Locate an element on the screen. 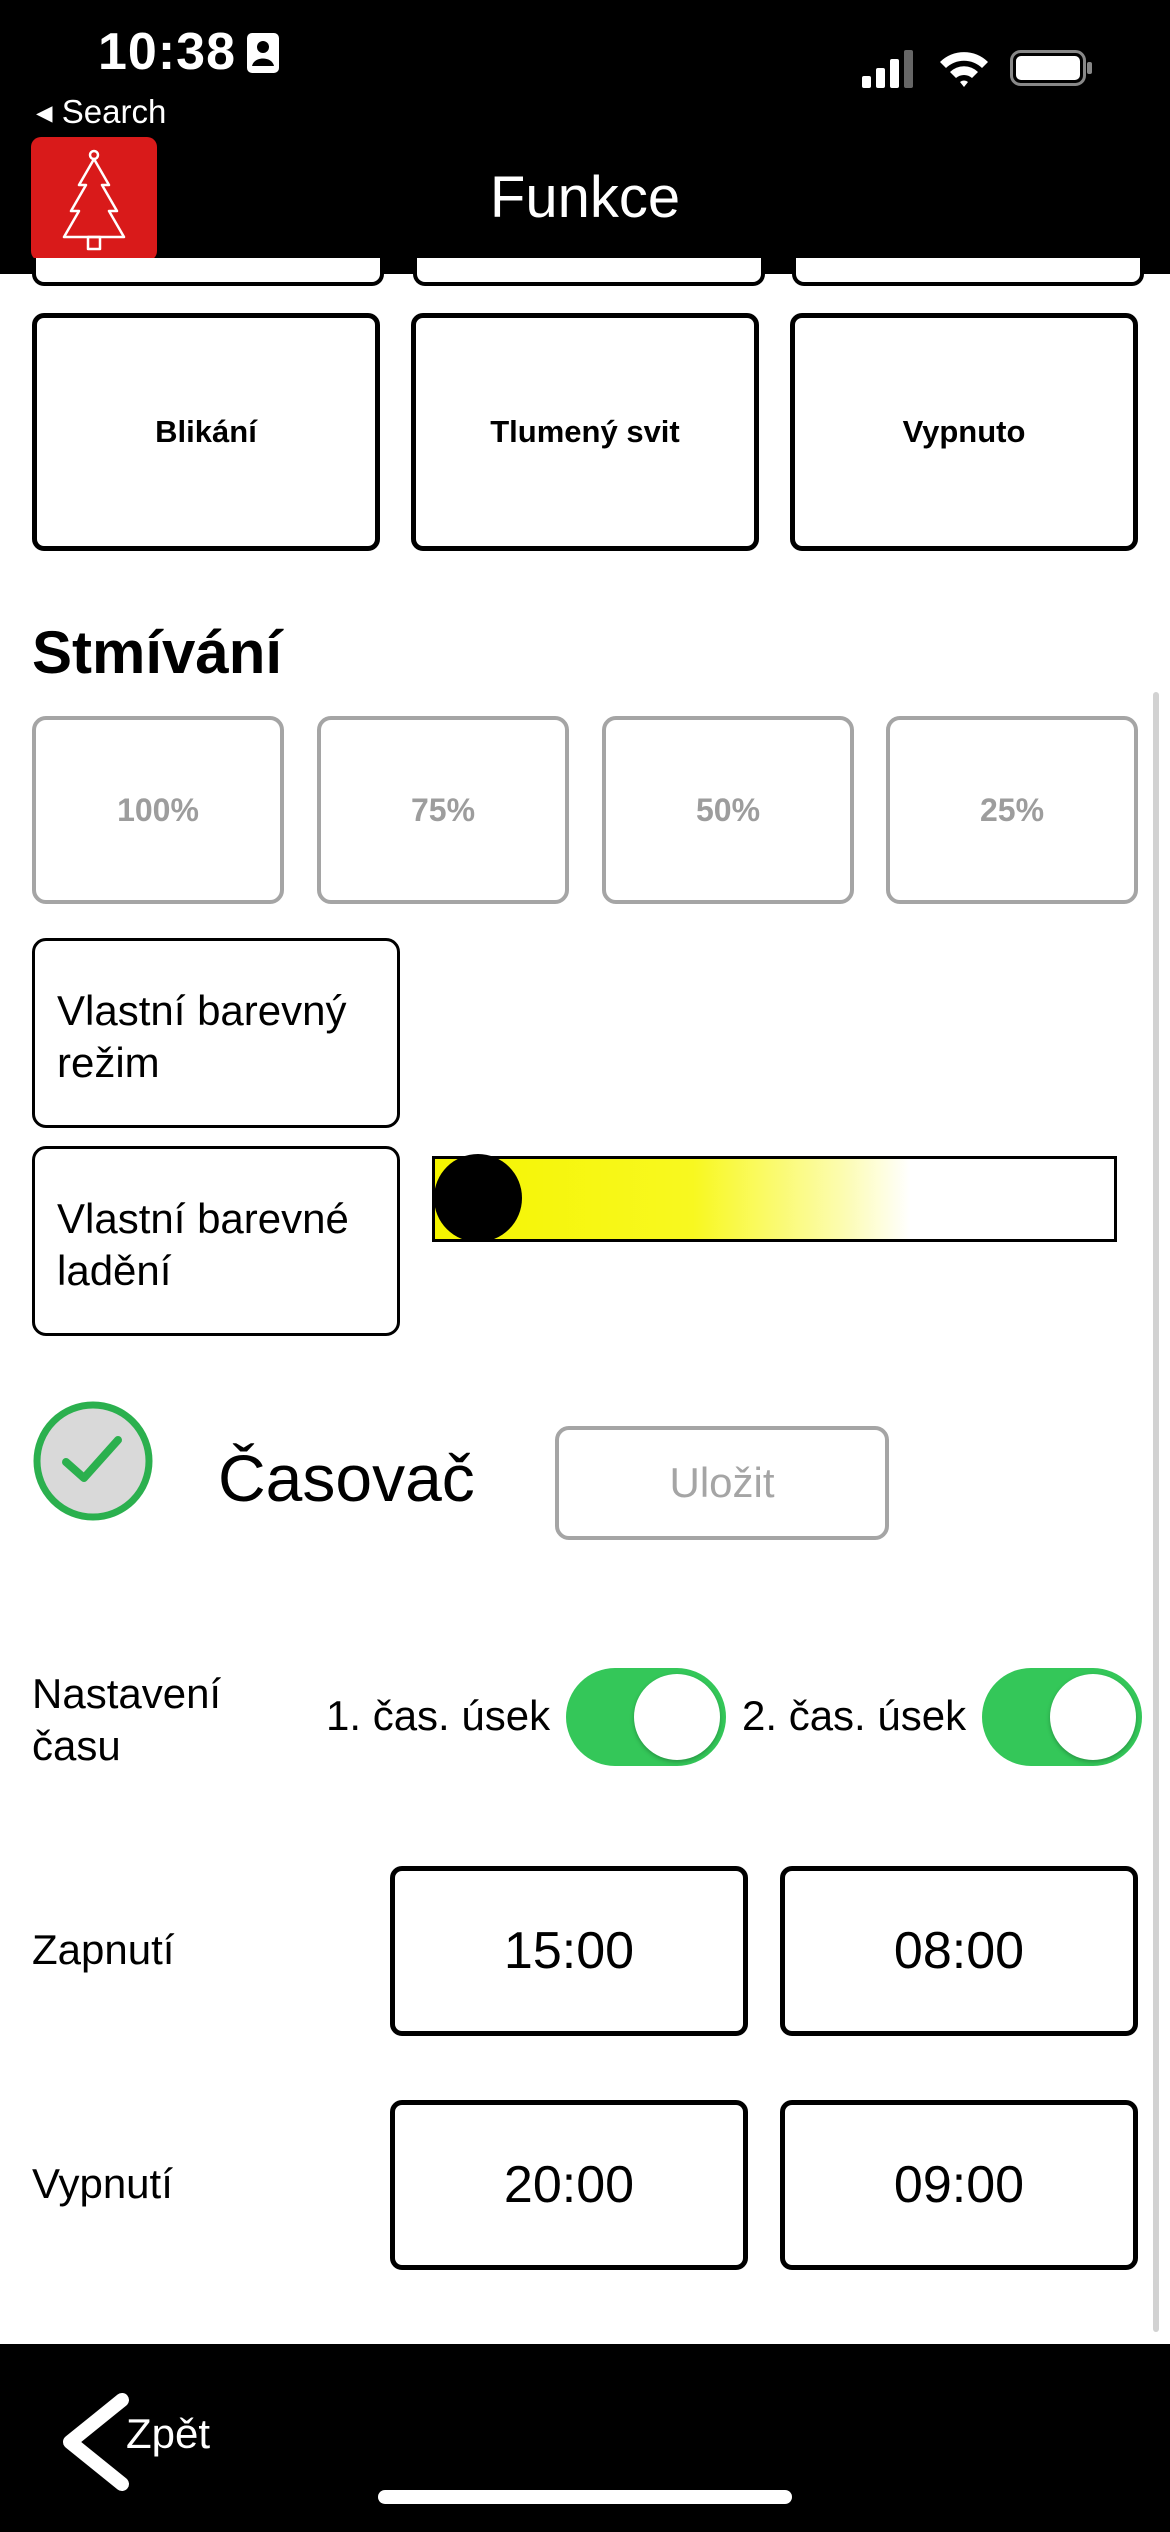 This screenshot has width=1170, height=2532. status-time: 10:38 is located at coordinates (167, 52).